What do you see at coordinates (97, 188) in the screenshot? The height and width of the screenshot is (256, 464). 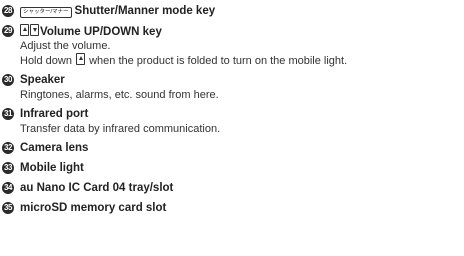 I see `item-title: au Nano IC Card 04 tray/slot` at bounding box center [97, 188].